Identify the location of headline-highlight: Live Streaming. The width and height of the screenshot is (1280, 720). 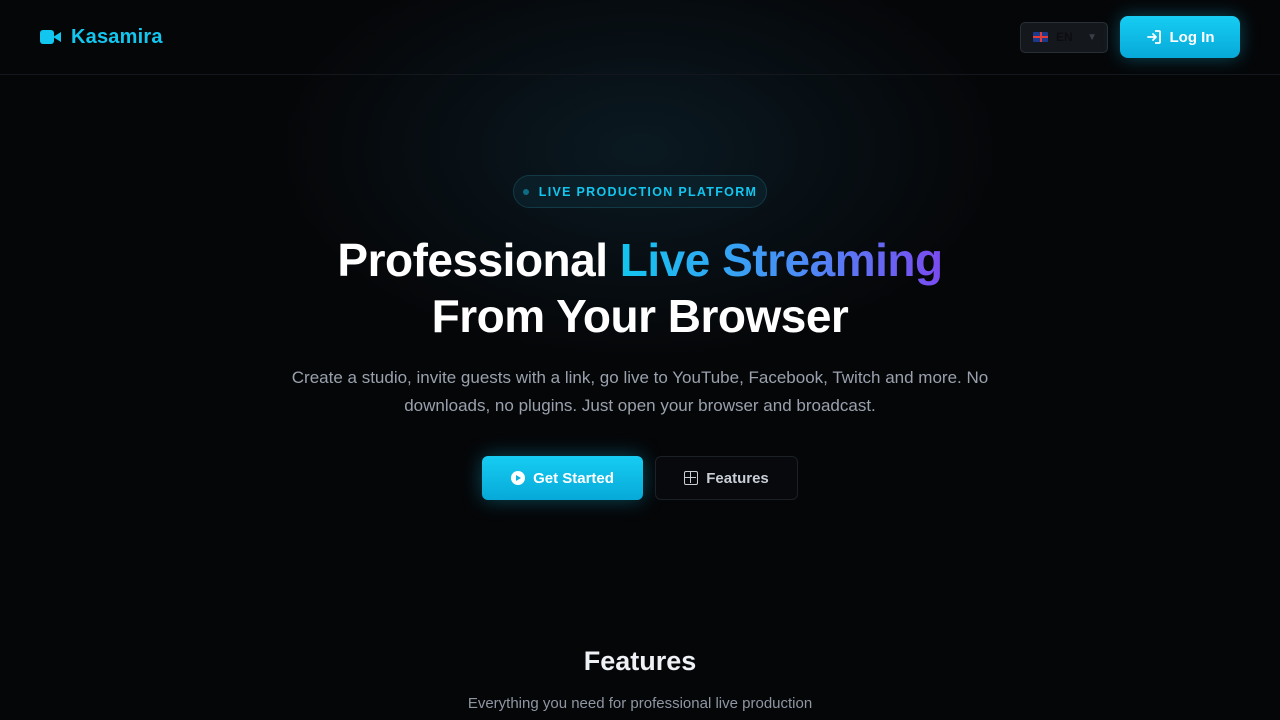
(781, 260).